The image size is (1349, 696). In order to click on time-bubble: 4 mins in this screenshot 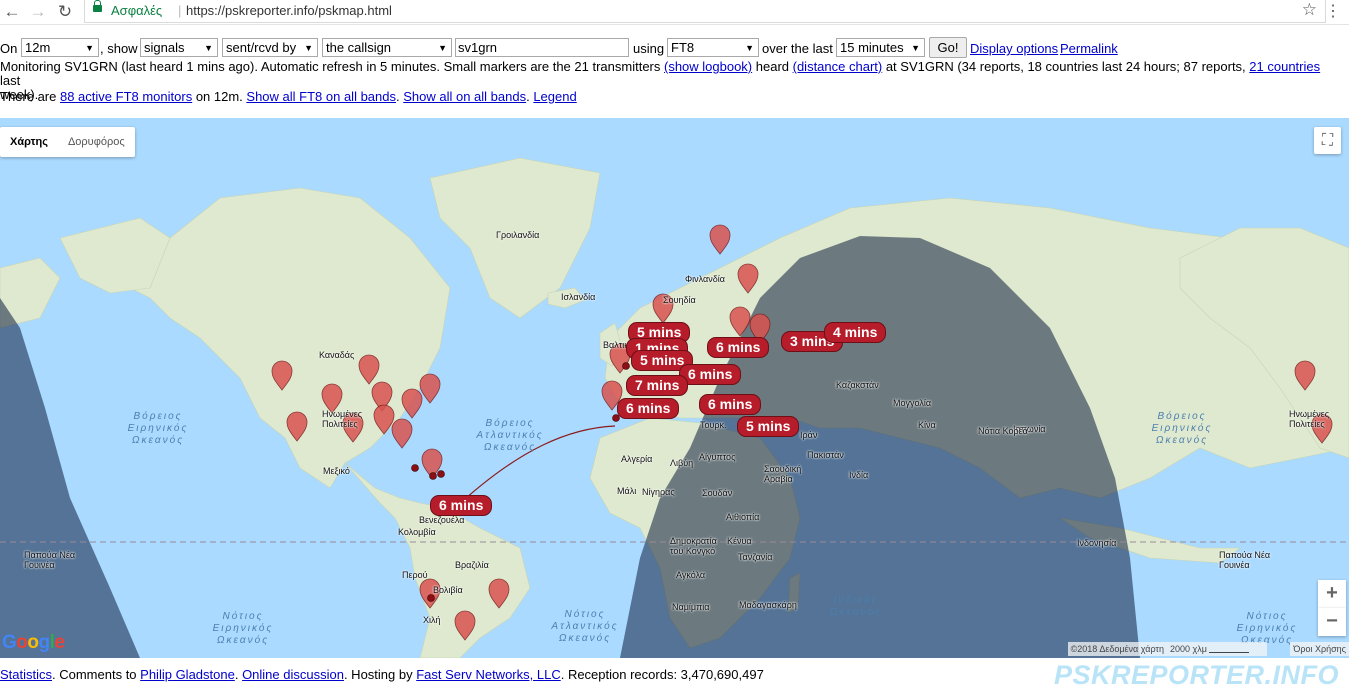, I will do `click(855, 332)`.